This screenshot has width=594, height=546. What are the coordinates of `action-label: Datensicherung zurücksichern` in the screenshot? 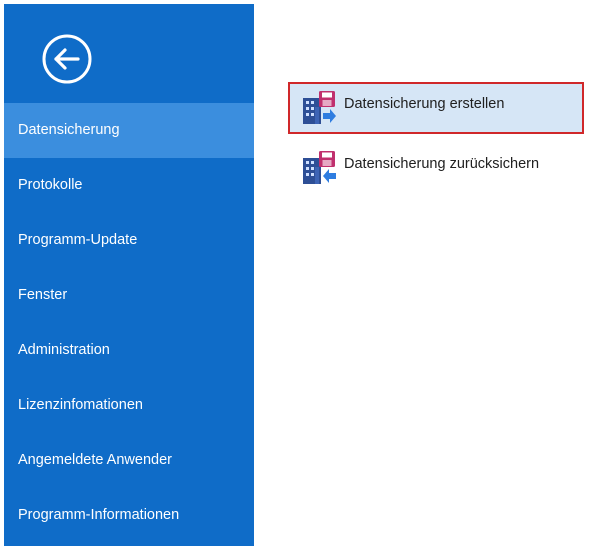 It's located at (442, 164).